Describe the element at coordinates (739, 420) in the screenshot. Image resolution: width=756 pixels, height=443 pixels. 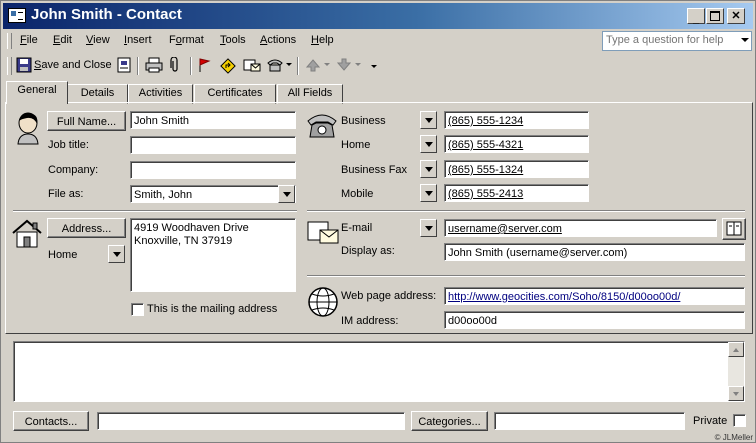
I see `private-checkbox` at that location.